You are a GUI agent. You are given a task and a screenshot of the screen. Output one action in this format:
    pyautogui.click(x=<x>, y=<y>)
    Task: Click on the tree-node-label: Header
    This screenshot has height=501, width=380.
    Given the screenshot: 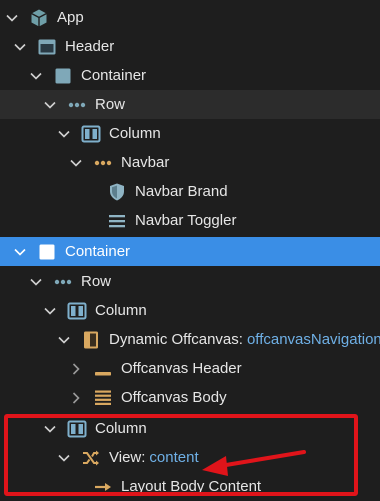 What is the action you would take?
    pyautogui.click(x=90, y=46)
    